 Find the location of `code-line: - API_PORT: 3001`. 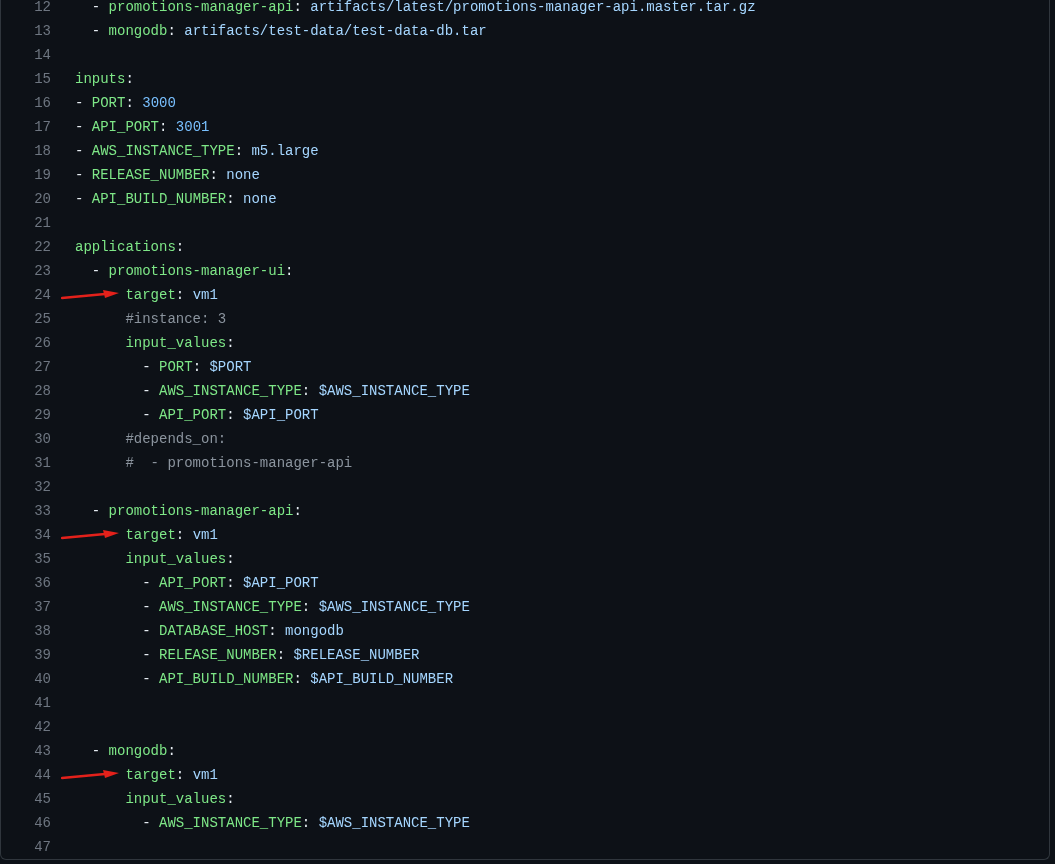

code-line: - API_PORT: 3001 is located at coordinates (142, 127).